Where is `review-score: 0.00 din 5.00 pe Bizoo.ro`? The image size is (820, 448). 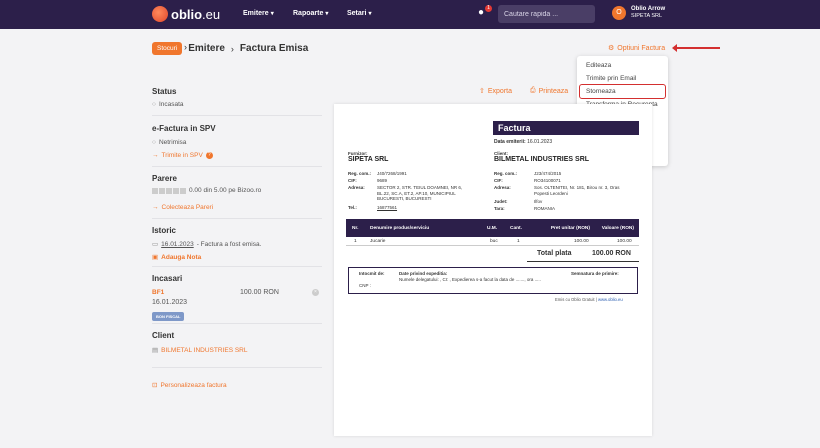 review-score: 0.00 din 5.00 pe Bizoo.ro is located at coordinates (206, 190).